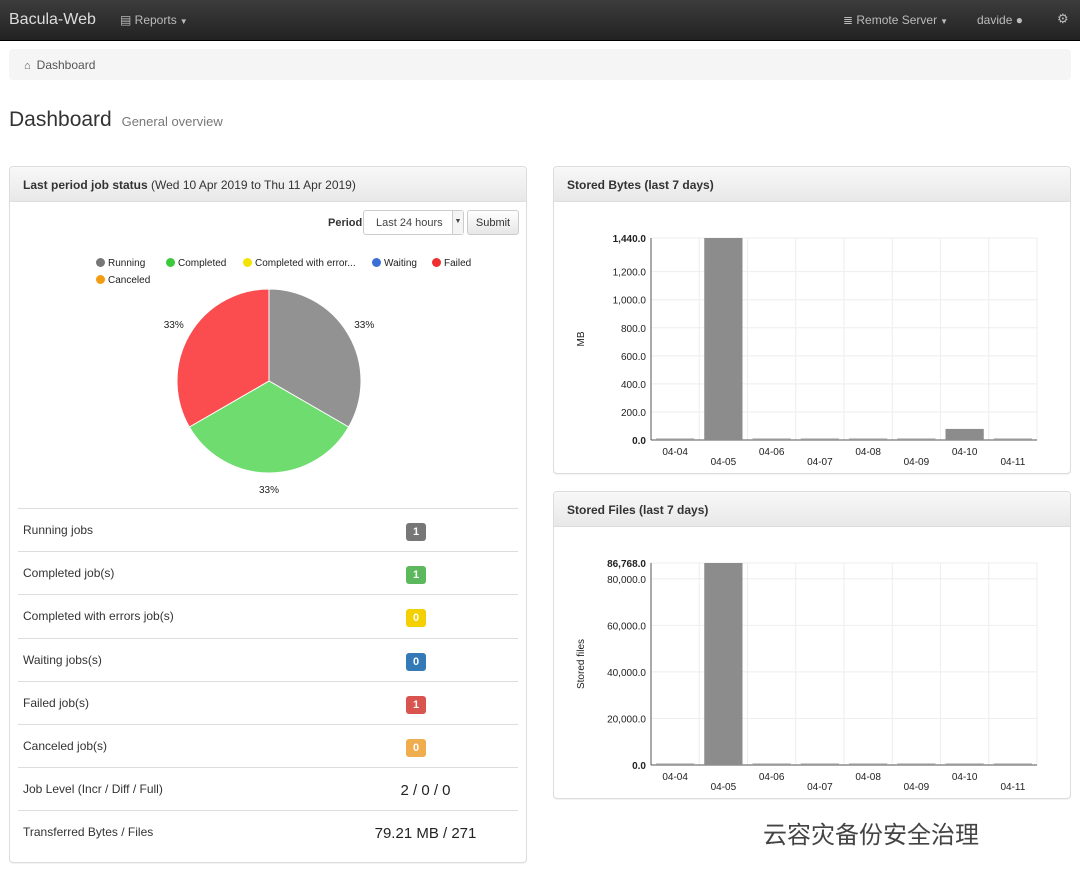  I want to click on stored-files-heading: Stored Files (last 7 days), so click(812, 509).